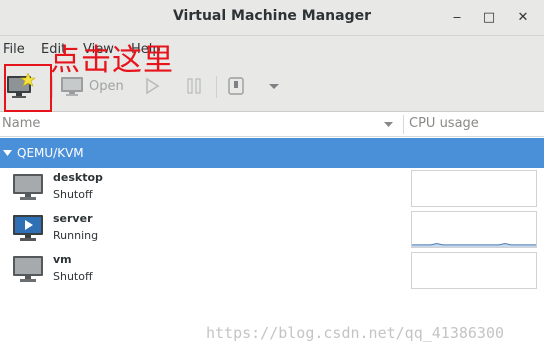  What do you see at coordinates (388, 124) in the screenshot?
I see `sort-chevron-icon` at bounding box center [388, 124].